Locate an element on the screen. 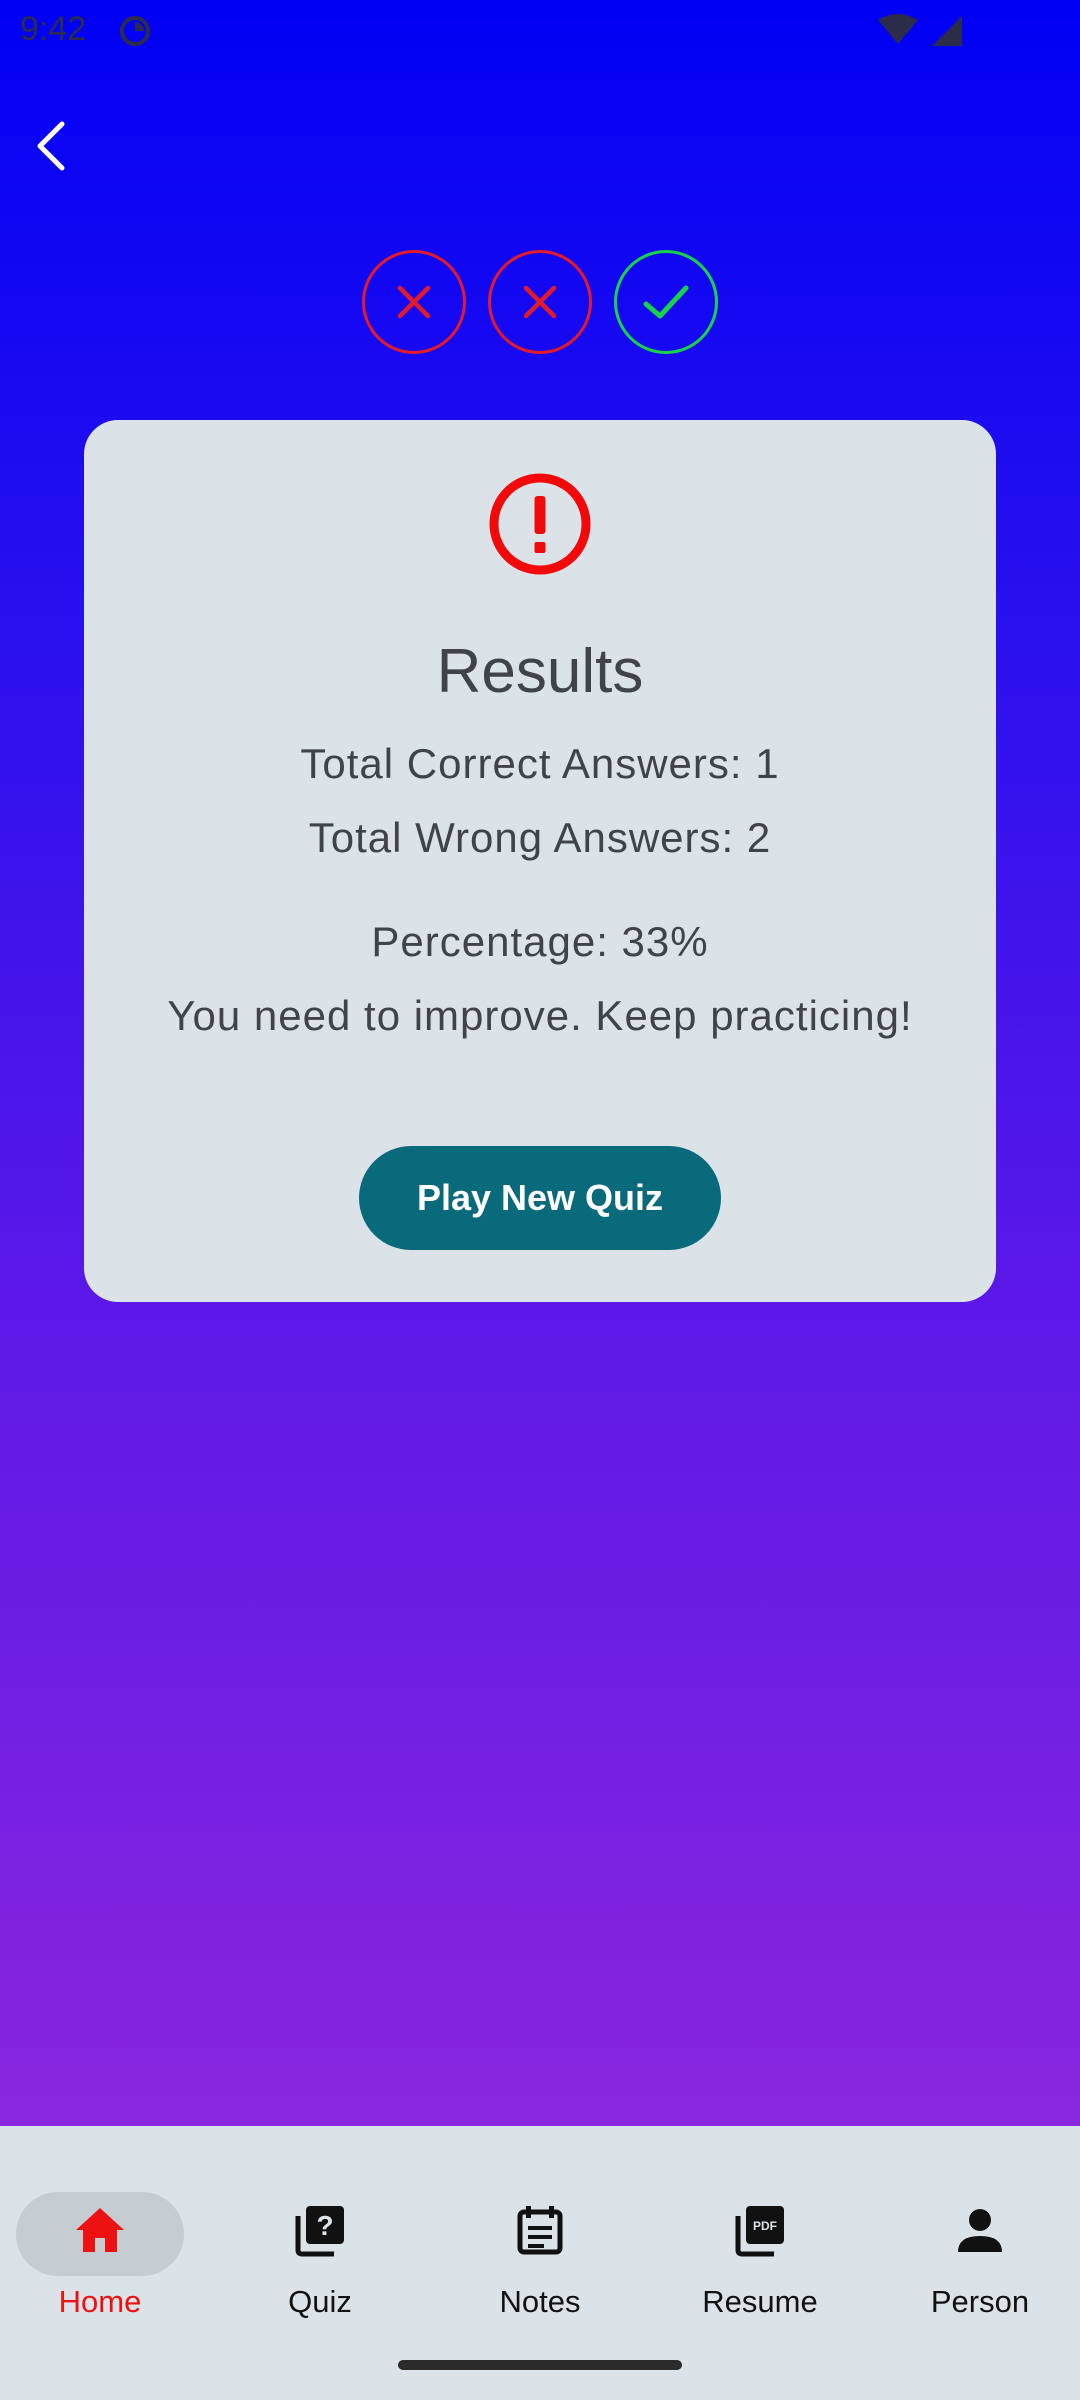  percentage-text: Percentage: 33% is located at coordinates (540, 941).